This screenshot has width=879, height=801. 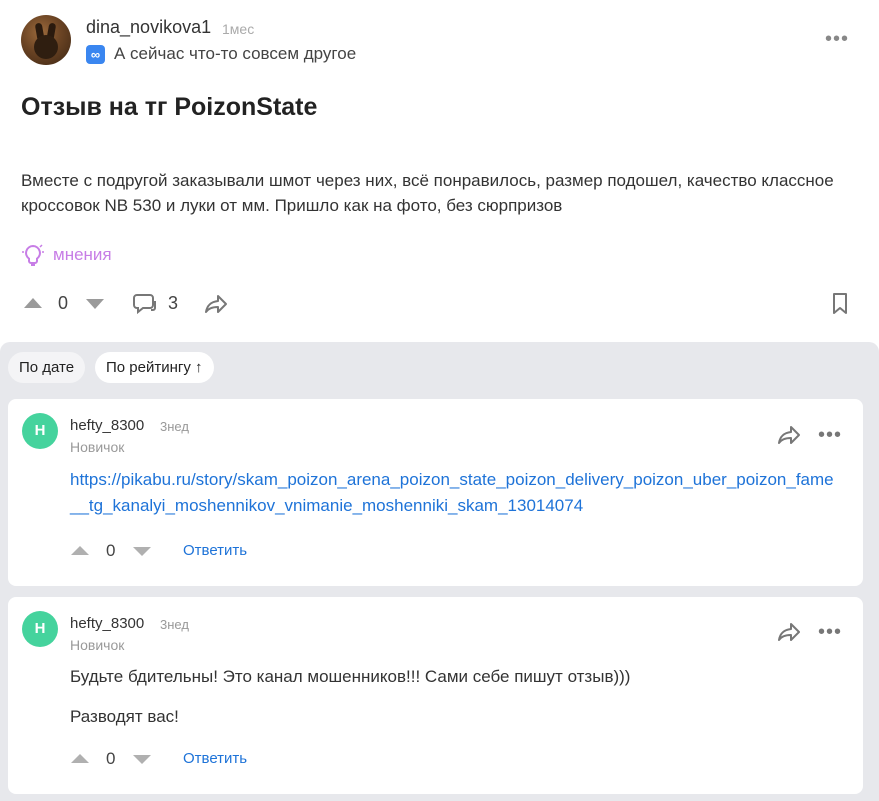 I want to click on comment-count: 3, so click(x=173, y=303).